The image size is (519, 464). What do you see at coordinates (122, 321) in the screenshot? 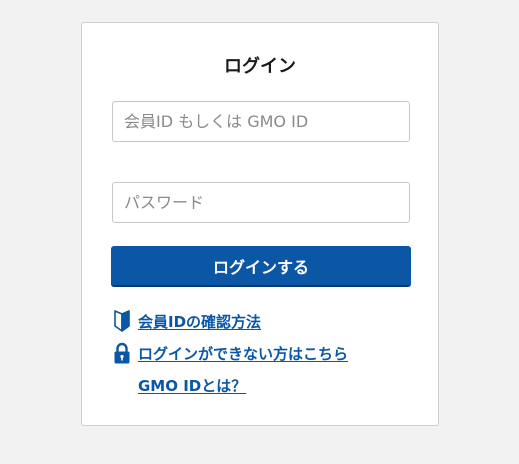
I see `beginner-mark-icon` at bounding box center [122, 321].